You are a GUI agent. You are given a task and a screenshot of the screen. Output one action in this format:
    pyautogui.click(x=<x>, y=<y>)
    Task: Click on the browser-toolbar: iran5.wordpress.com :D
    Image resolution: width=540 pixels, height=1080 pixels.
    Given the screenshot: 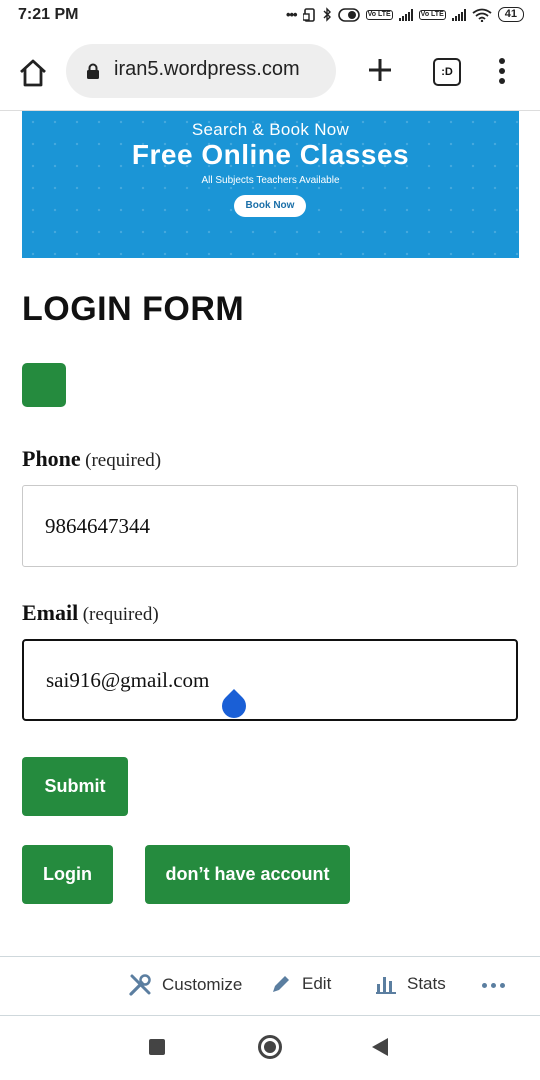 What is the action you would take?
    pyautogui.click(x=270, y=72)
    